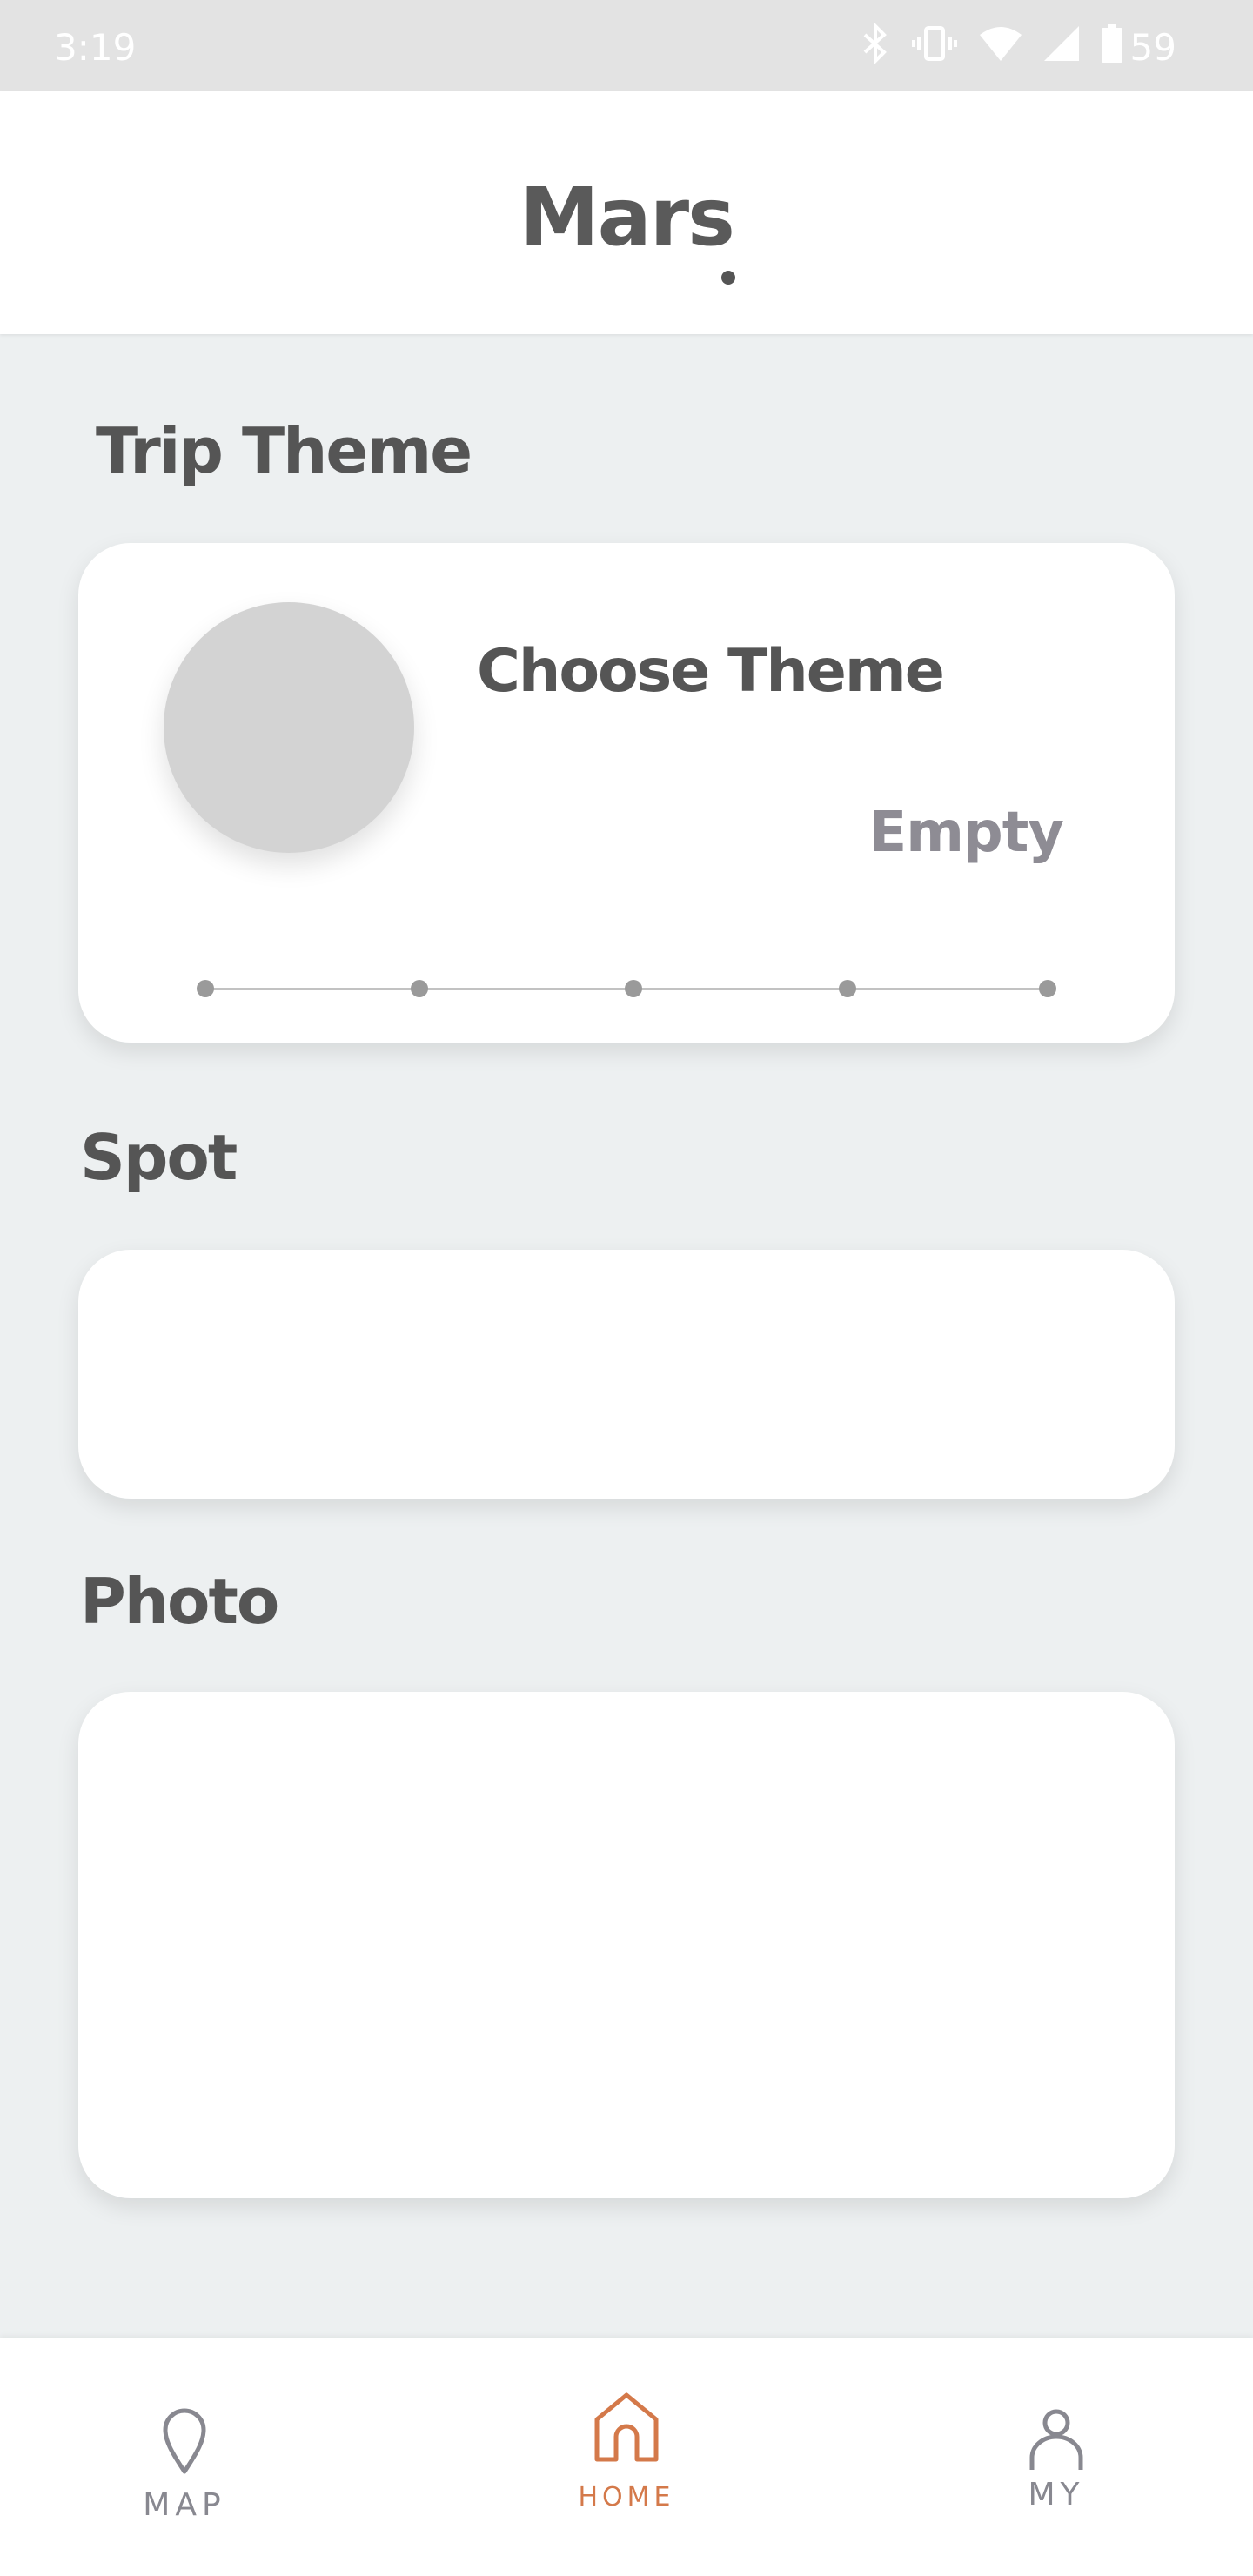 The width and height of the screenshot is (1253, 2576). I want to click on nav-label-map: MAP, so click(184, 2505).